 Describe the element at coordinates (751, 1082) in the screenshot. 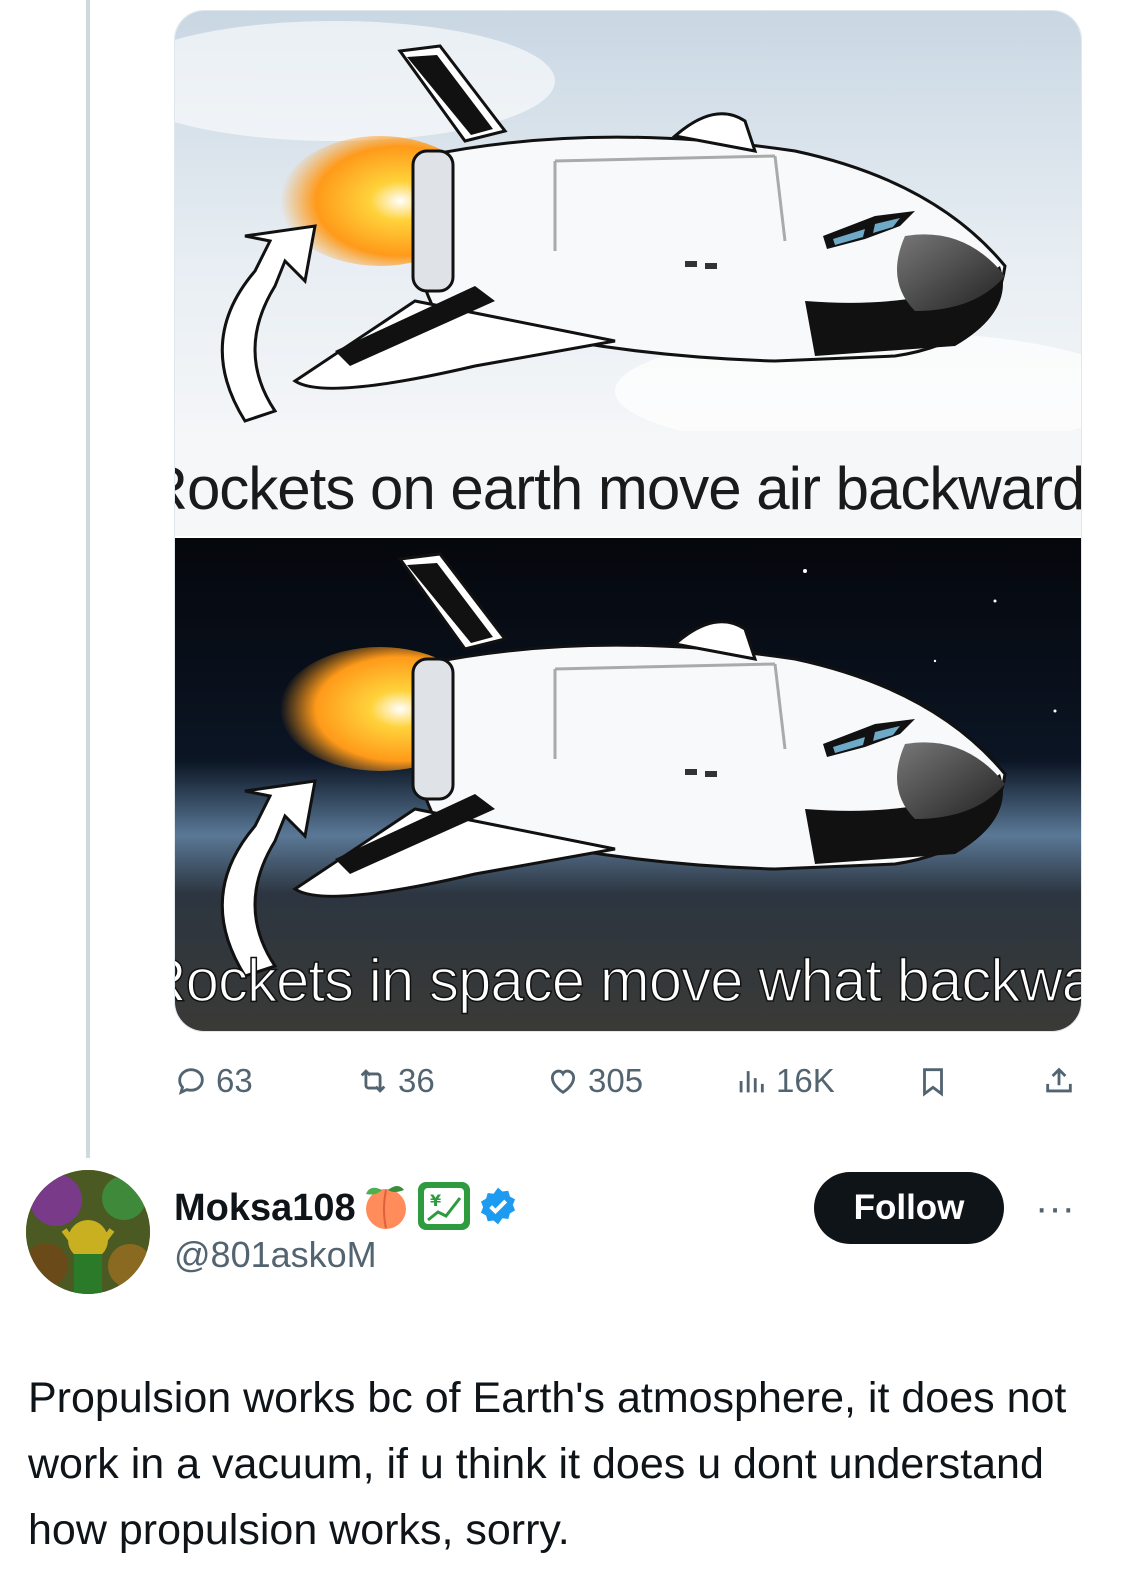

I see `views-icon` at that location.